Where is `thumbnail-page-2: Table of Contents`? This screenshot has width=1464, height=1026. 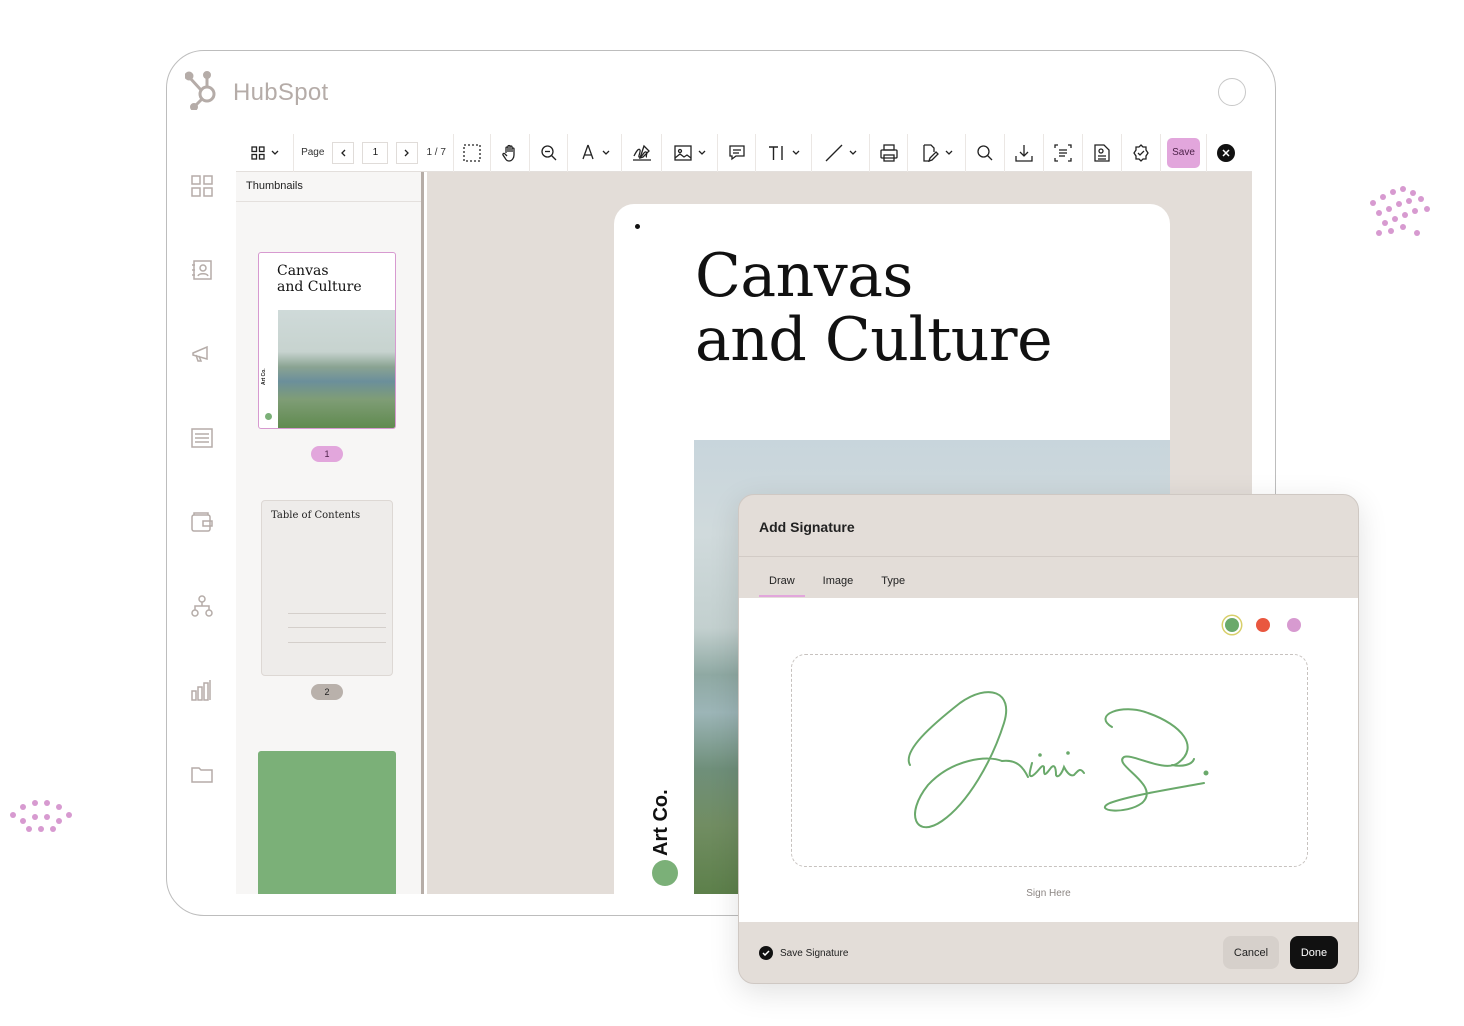
thumbnail-page-2: Table of Contents is located at coordinates (327, 588).